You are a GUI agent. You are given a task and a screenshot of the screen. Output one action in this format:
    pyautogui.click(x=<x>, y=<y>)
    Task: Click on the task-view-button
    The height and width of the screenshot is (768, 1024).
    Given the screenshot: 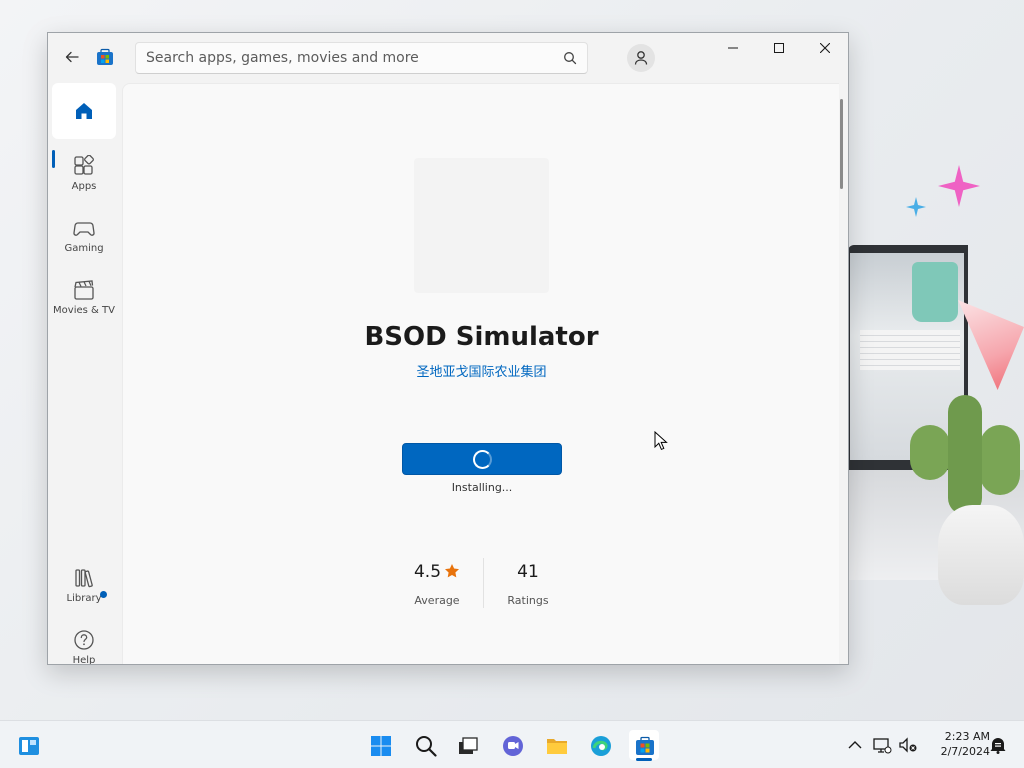 What is the action you would take?
    pyautogui.click(x=467, y=745)
    